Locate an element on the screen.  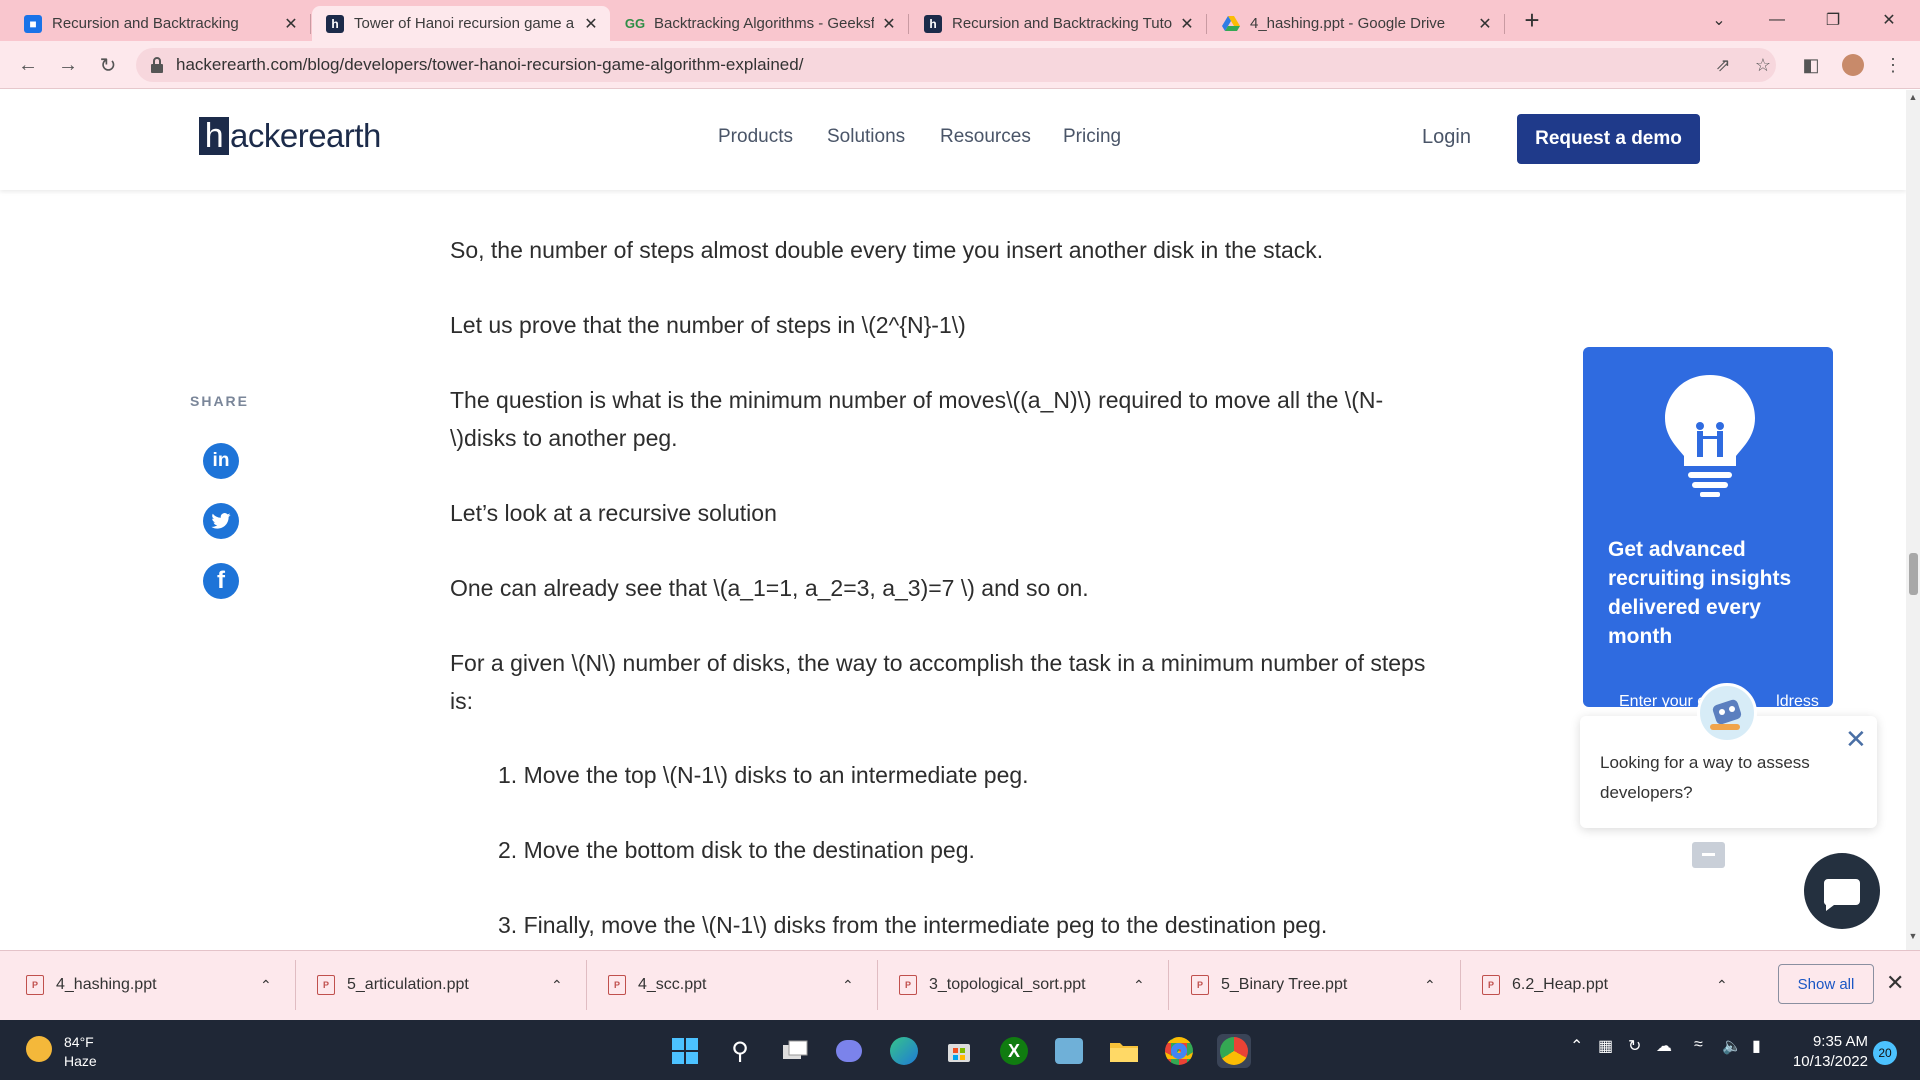
show-hidden-icons-chevron-icon: ⌃ is located at coordinates (1576, 1046).